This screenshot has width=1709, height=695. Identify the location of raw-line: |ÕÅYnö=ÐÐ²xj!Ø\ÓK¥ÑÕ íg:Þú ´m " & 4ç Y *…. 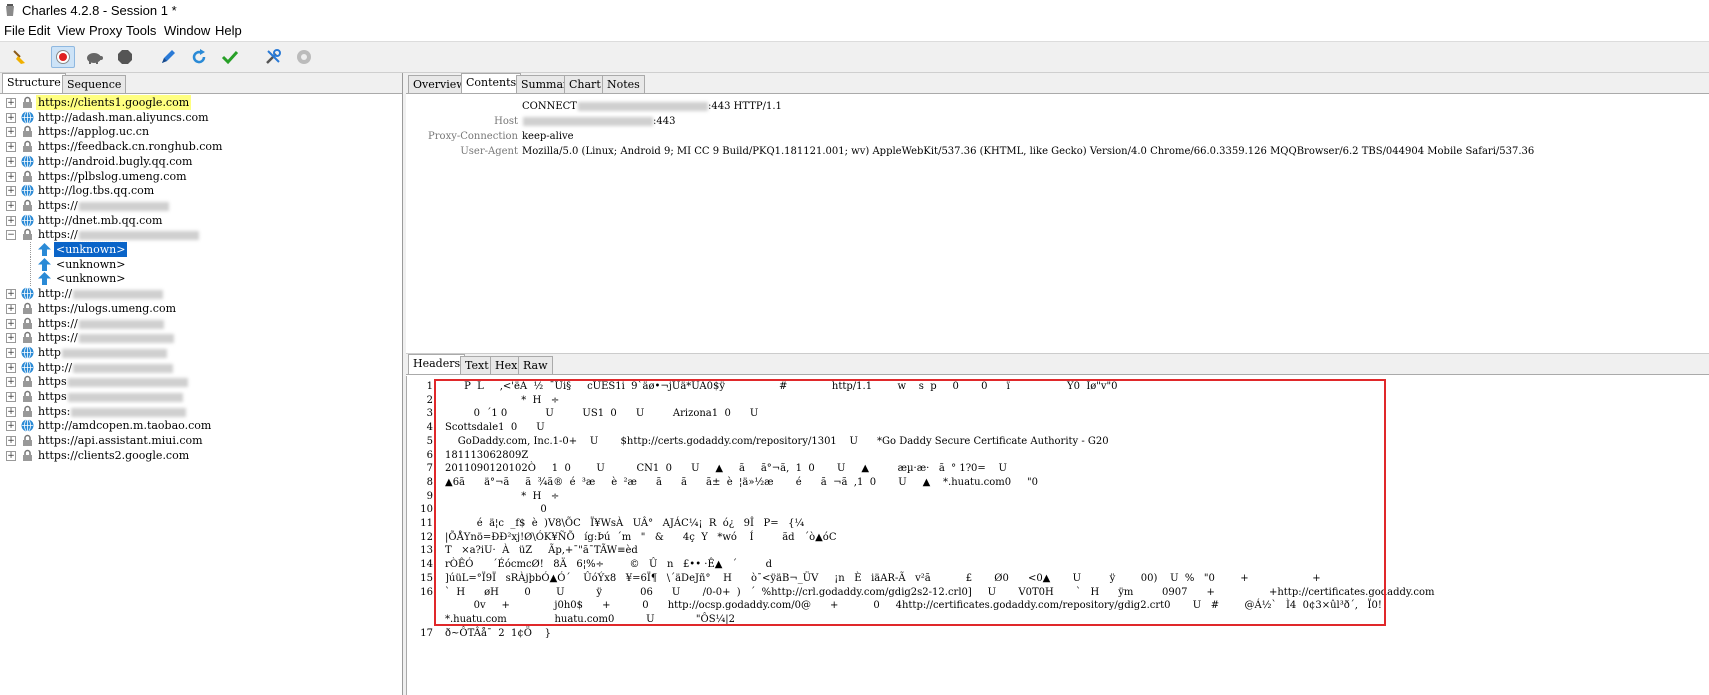
(641, 537).